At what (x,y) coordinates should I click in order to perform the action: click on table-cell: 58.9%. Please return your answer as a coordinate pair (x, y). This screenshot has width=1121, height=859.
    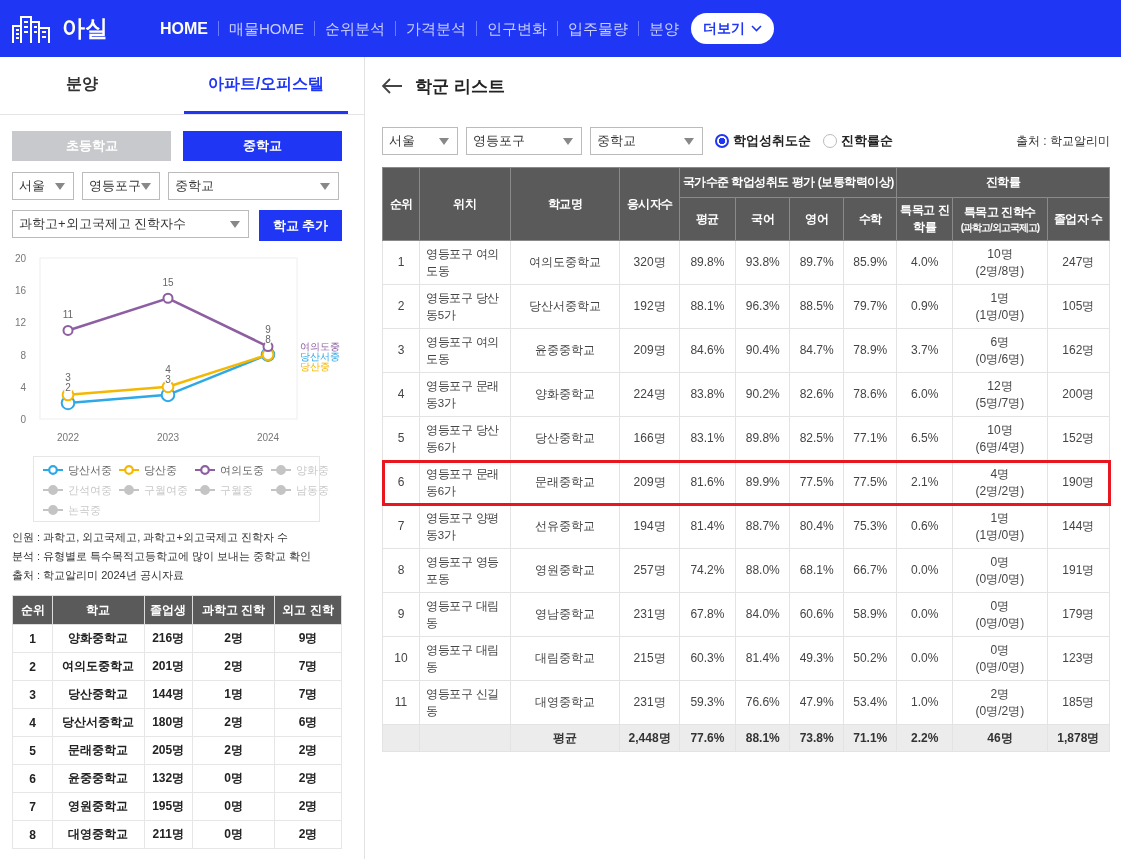
    Looking at the image, I should click on (870, 614).